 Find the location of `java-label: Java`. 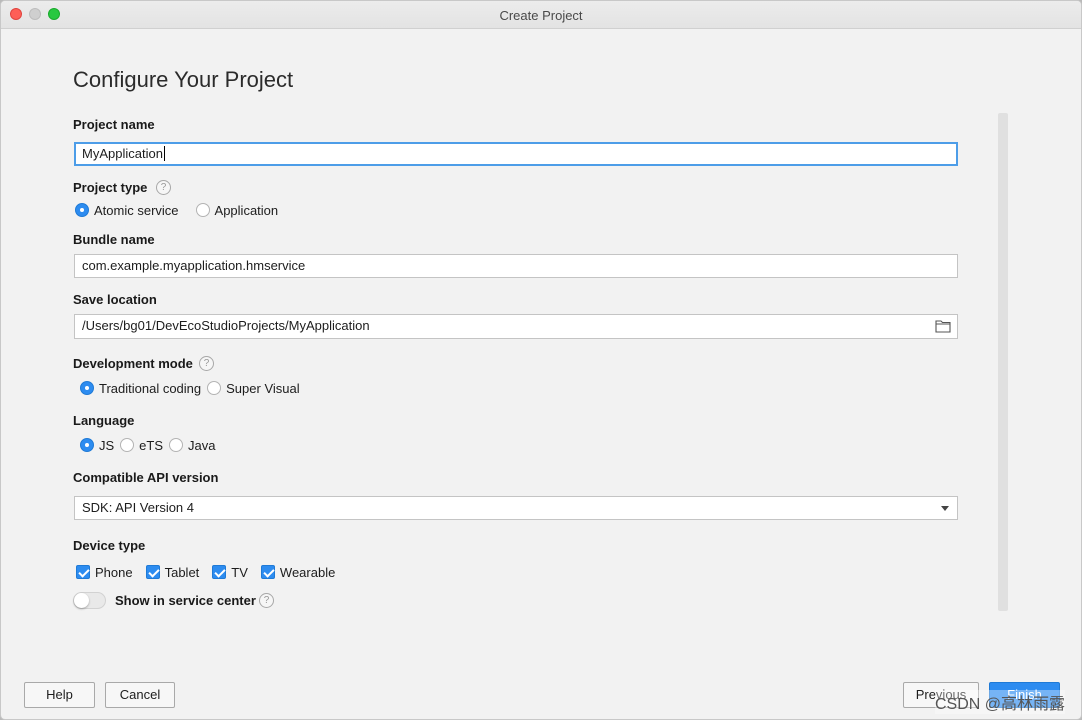

java-label: Java is located at coordinates (202, 445).